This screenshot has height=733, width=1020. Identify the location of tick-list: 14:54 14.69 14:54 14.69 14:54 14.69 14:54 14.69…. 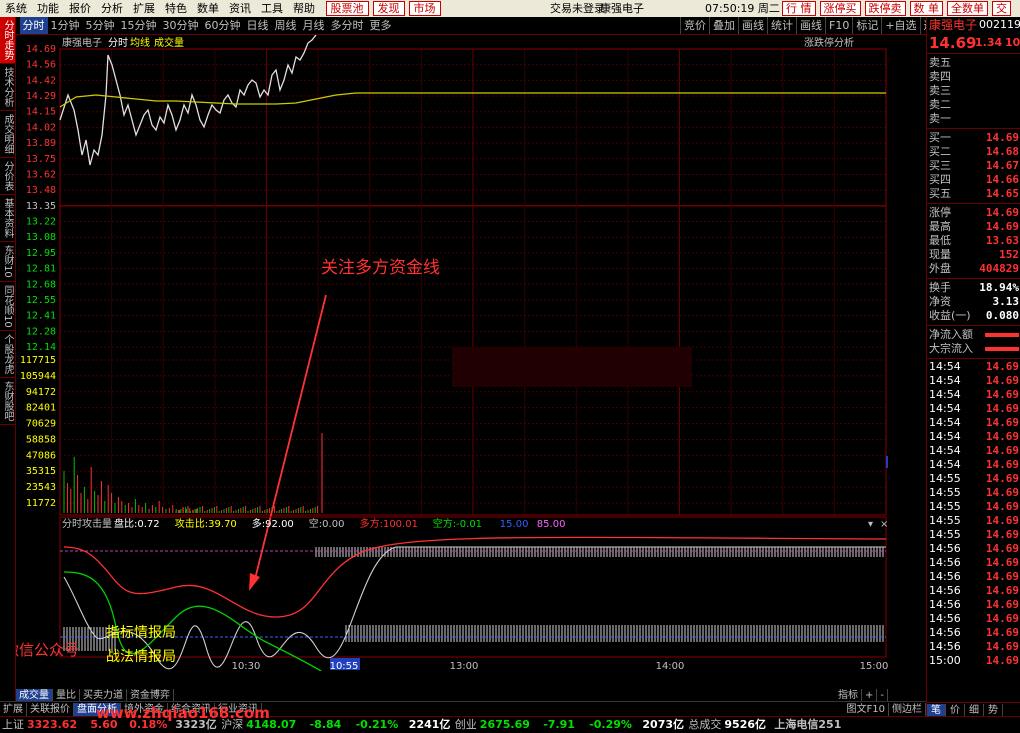
(973, 514).